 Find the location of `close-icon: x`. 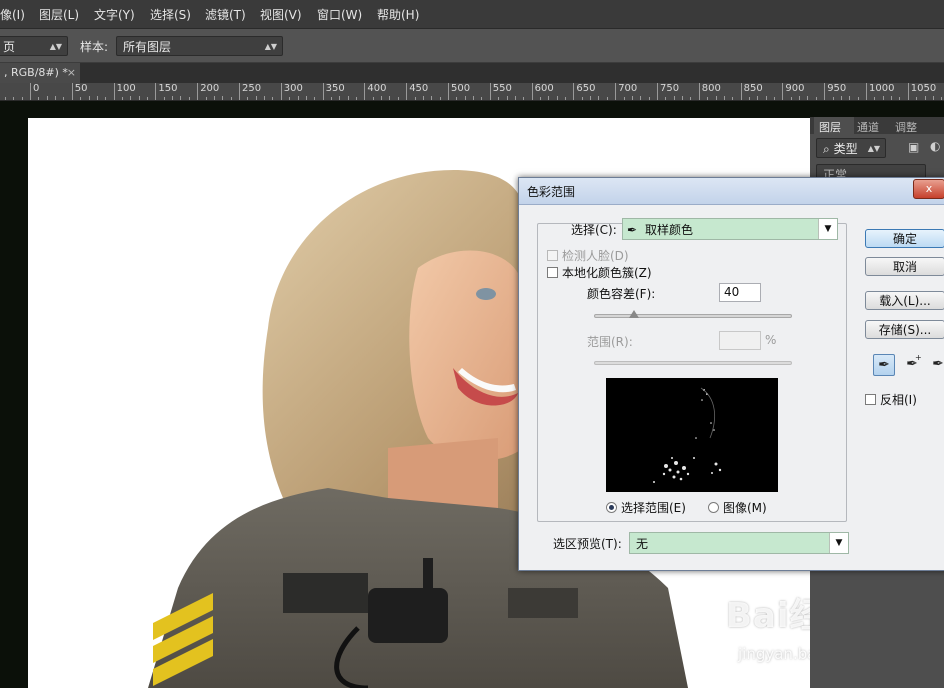

close-icon: x is located at coordinates (928, 189).